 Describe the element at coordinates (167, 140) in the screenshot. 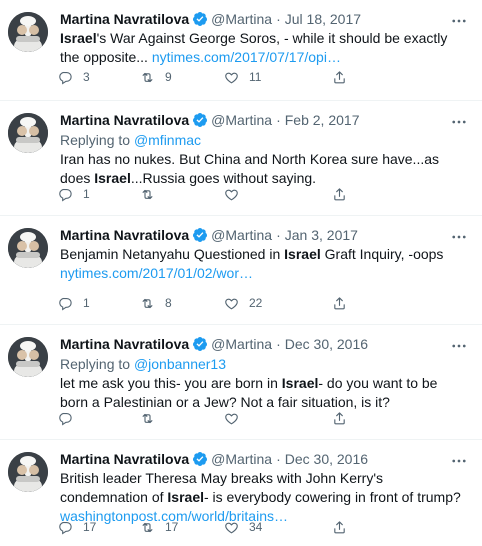

I see `replying-to-handle: @mfinmac` at that location.